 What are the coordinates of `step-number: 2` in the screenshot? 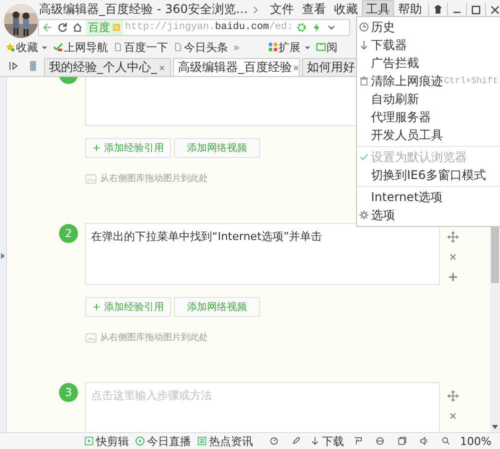 It's located at (68, 233).